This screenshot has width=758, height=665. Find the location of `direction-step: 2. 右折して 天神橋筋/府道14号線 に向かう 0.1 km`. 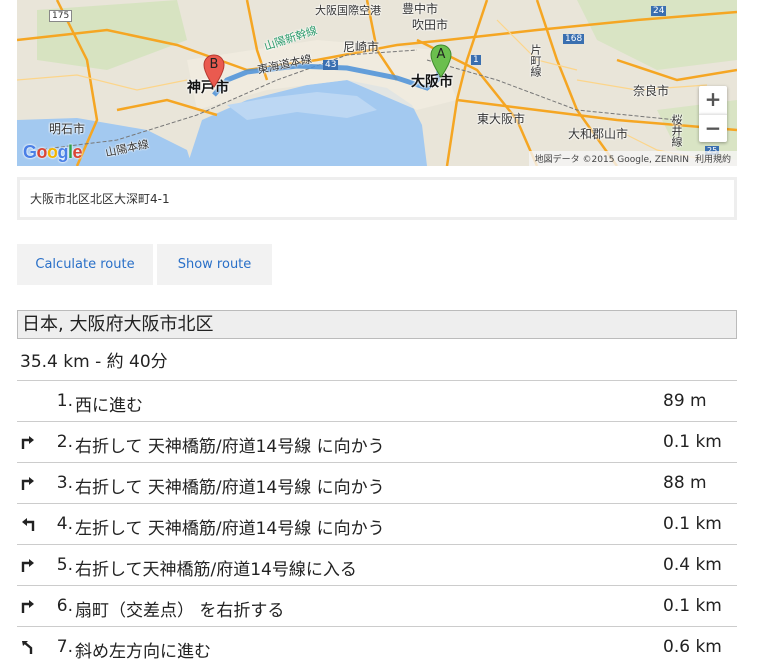

direction-step: 2. 右折して 天神橋筋/府道14号線 に向かう 0.1 km is located at coordinates (377, 441).